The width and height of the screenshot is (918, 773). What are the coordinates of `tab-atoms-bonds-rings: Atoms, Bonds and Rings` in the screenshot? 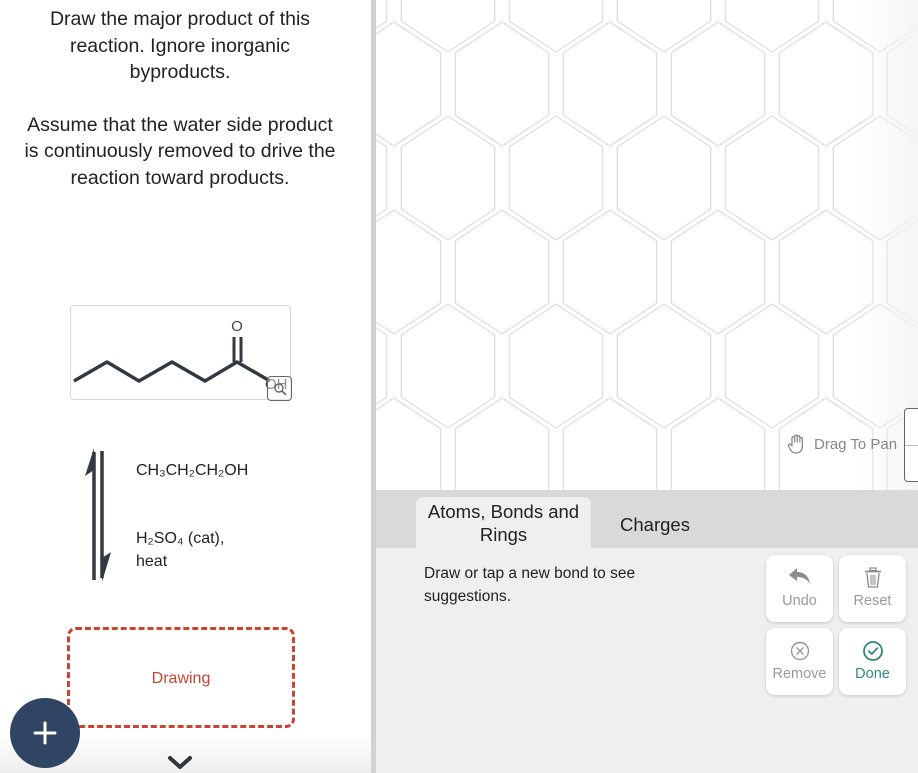 It's located at (503, 522).